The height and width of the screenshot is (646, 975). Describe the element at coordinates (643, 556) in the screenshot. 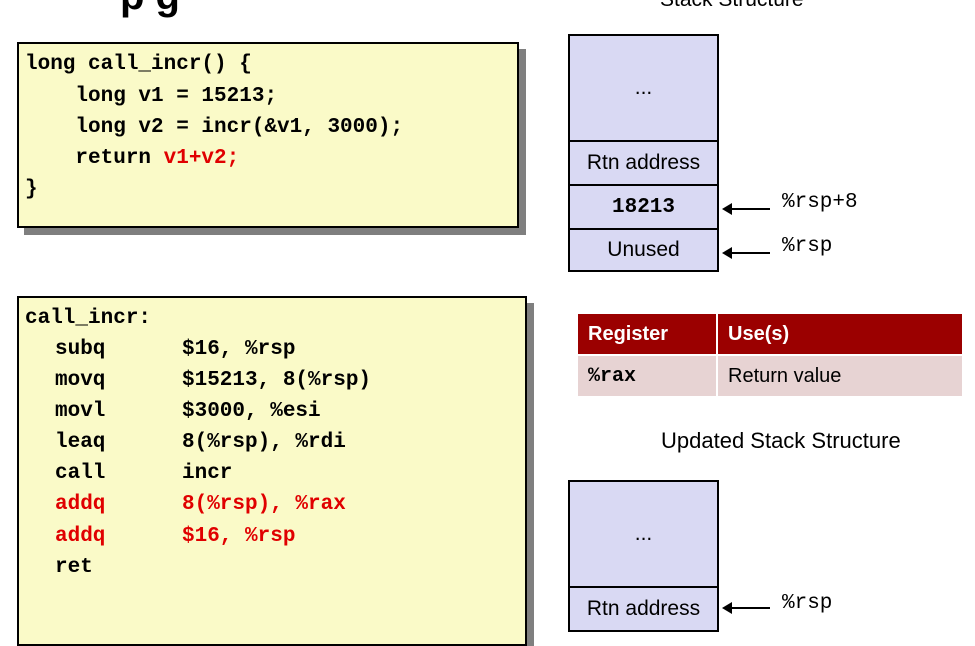

I see `stack-after: ... Rtn address` at that location.